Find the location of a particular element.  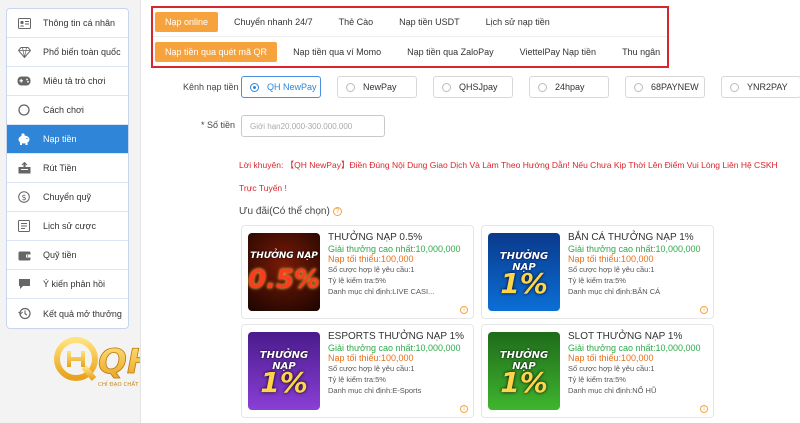

tab-momo: Nạp tiền qua ví Momo is located at coordinates (337, 52).